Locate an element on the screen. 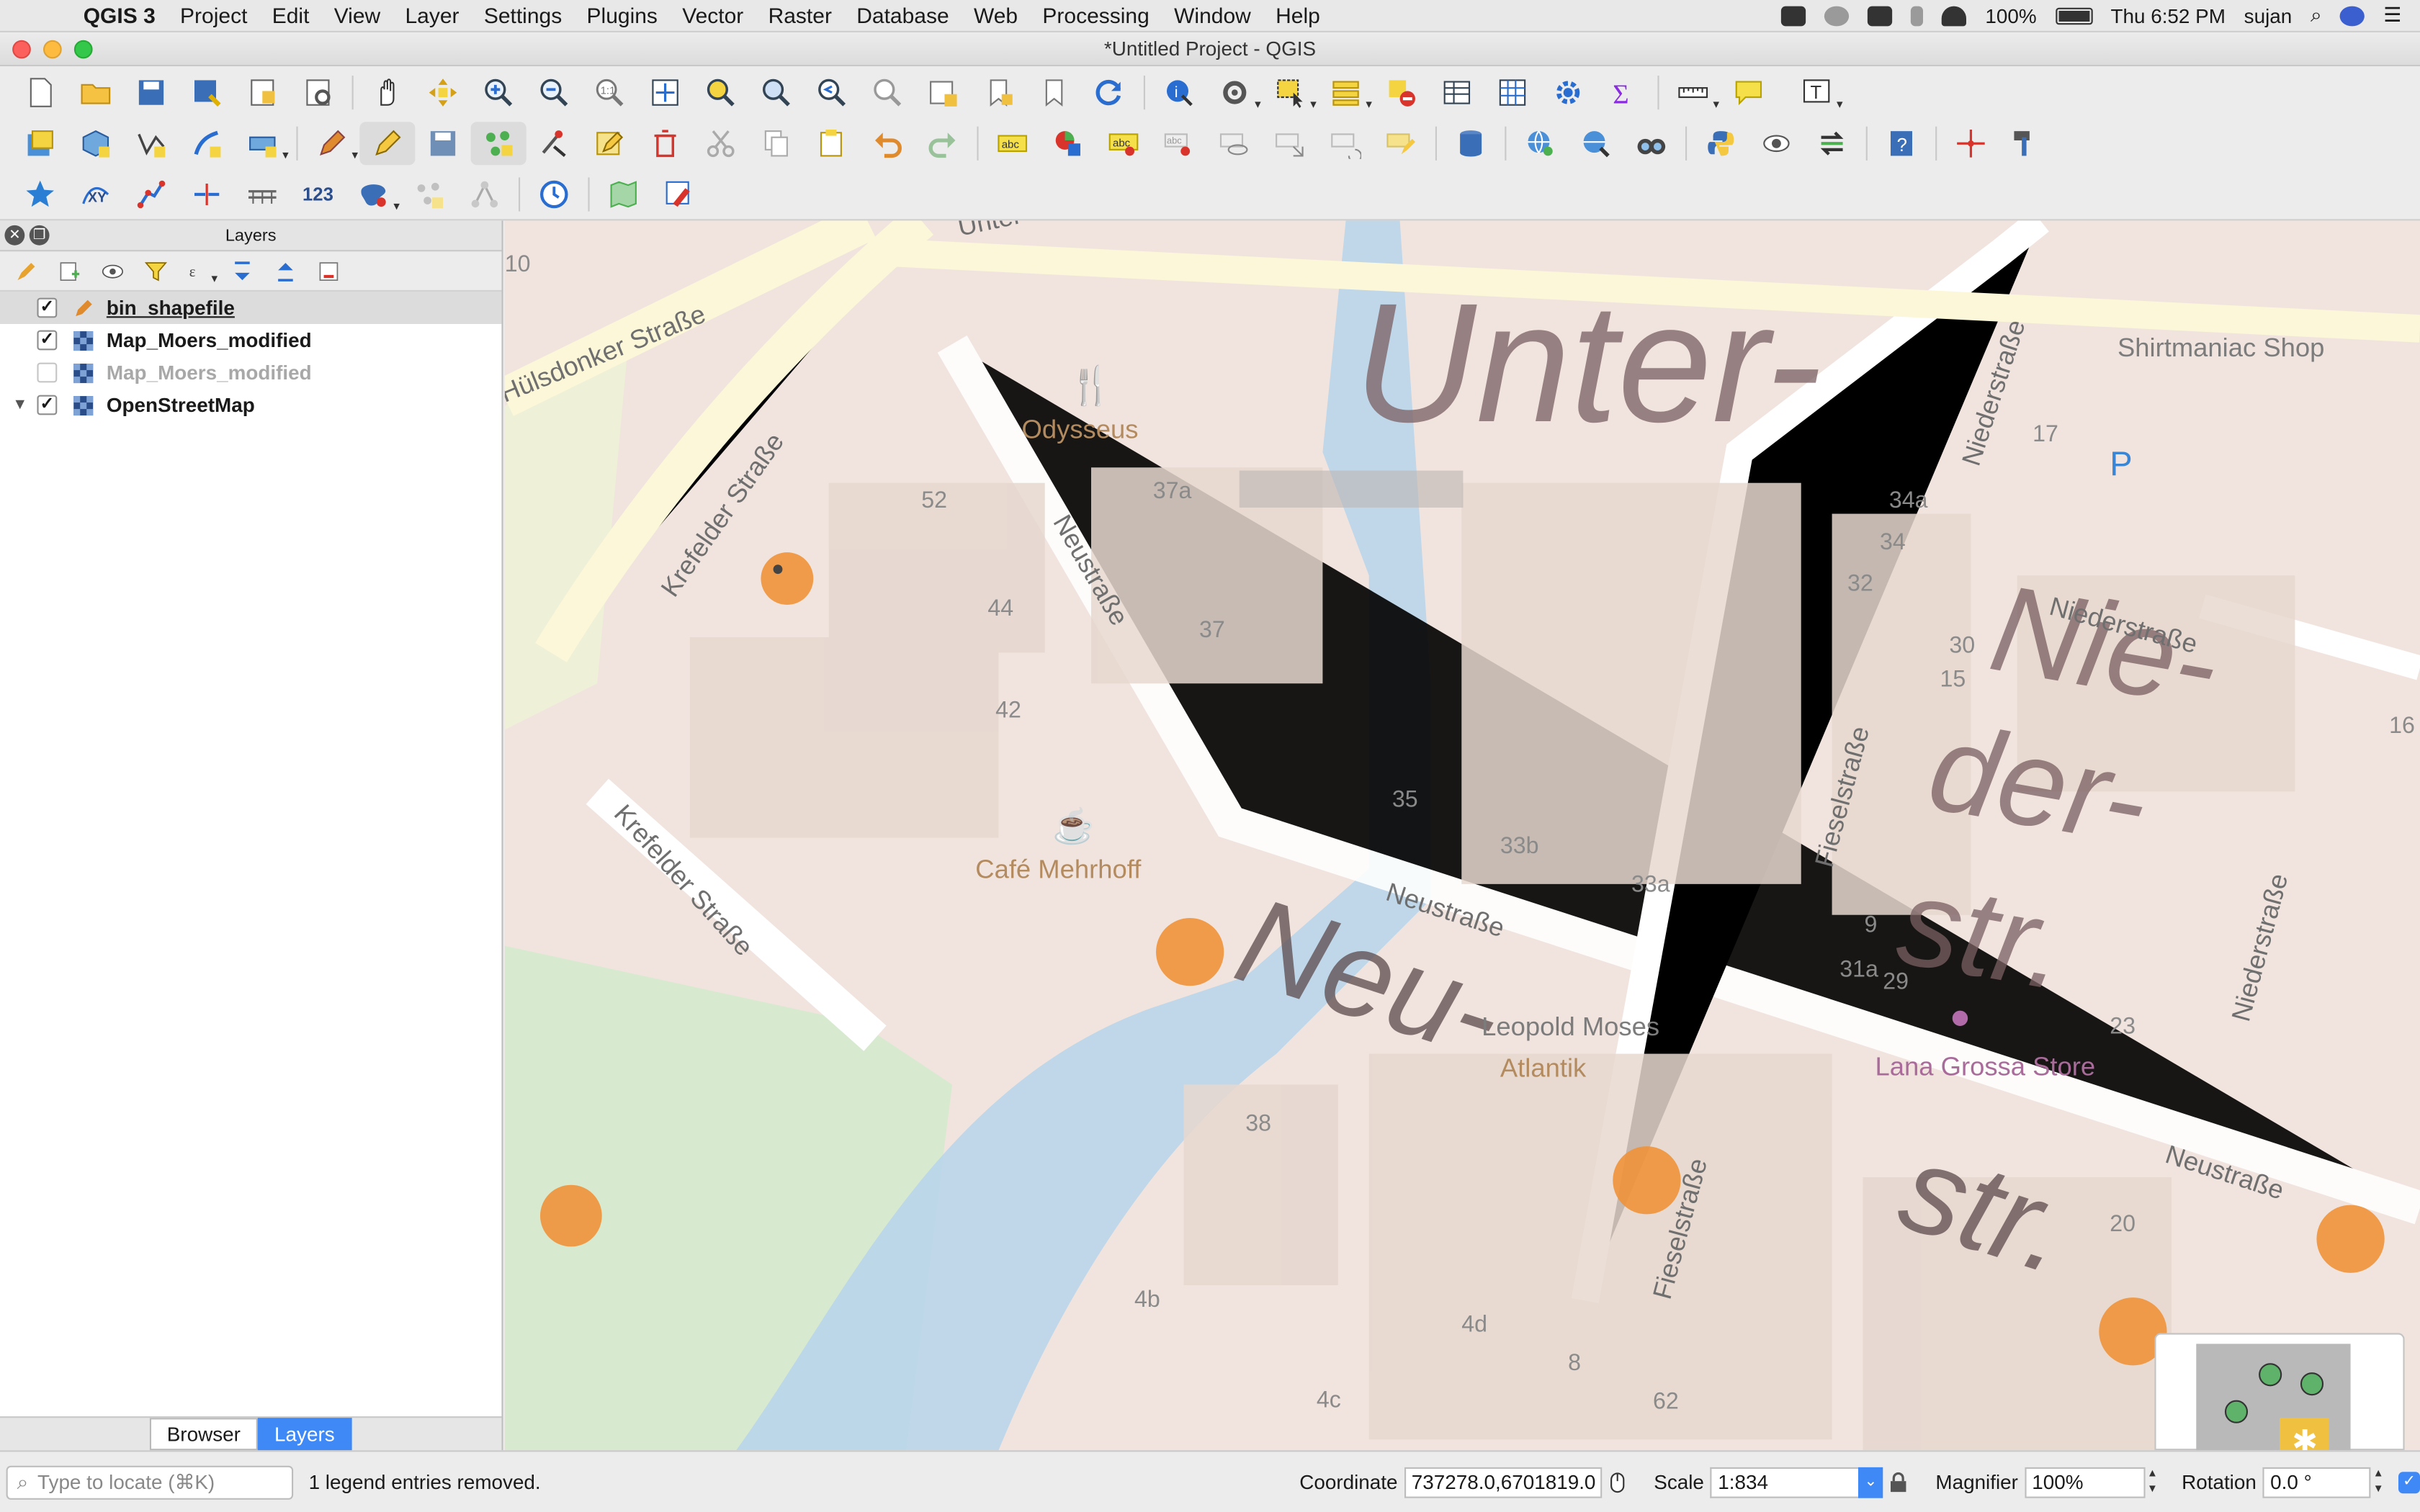  run-action-button is located at coordinates (1235, 92).